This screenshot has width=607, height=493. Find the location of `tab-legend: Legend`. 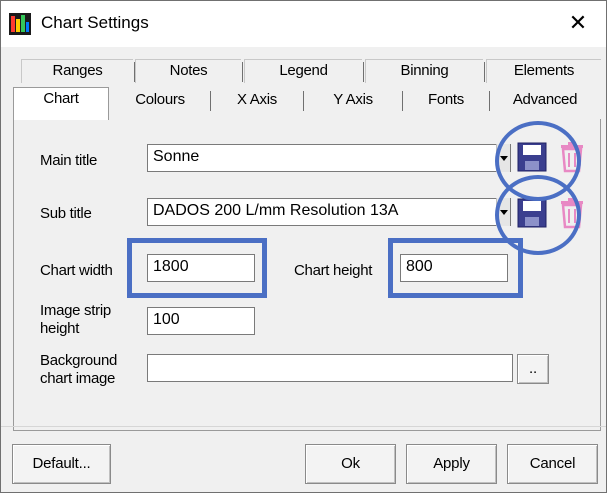

tab-legend: Legend is located at coordinates (304, 71).